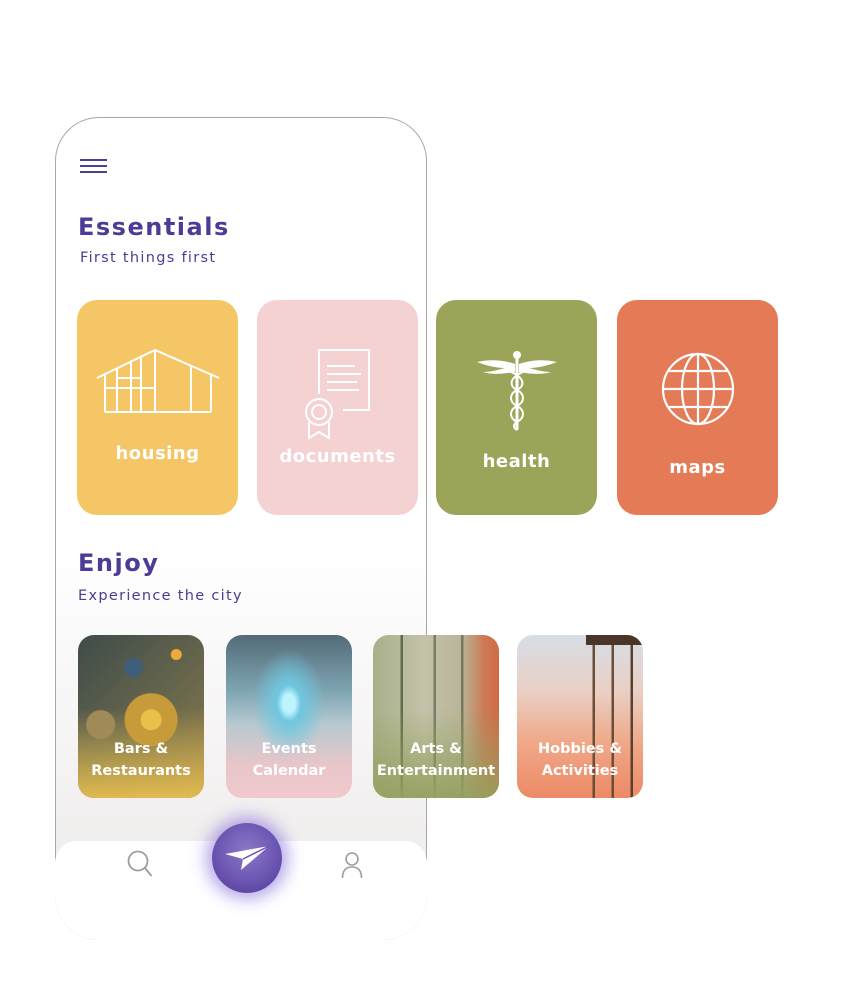  Describe the element at coordinates (352, 865) in the screenshot. I see `user-profile-icon` at that location.